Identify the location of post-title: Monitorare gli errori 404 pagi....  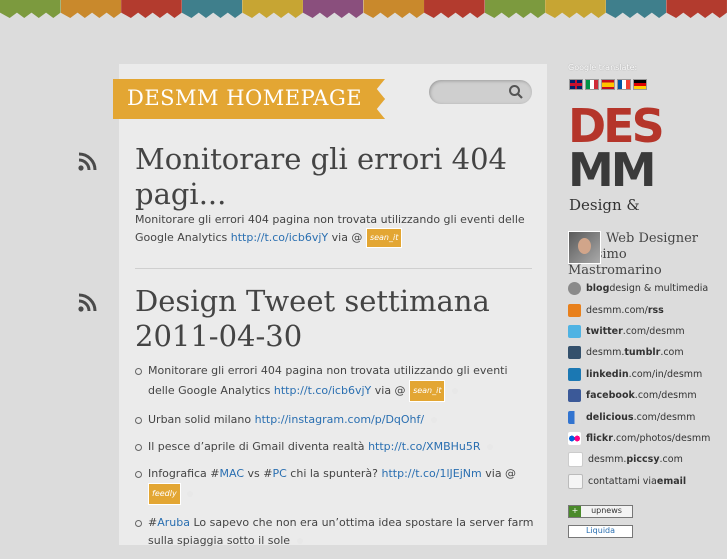
(335, 177).